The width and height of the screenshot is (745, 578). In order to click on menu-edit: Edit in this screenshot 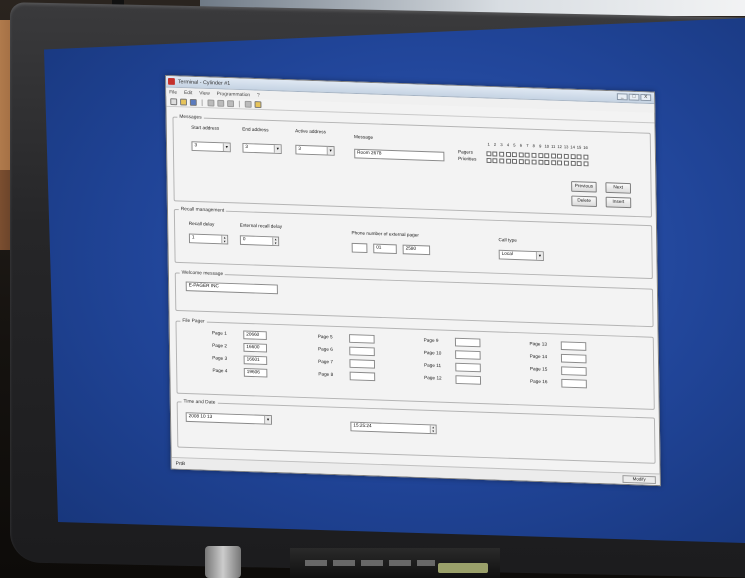, I will do `click(188, 93)`.